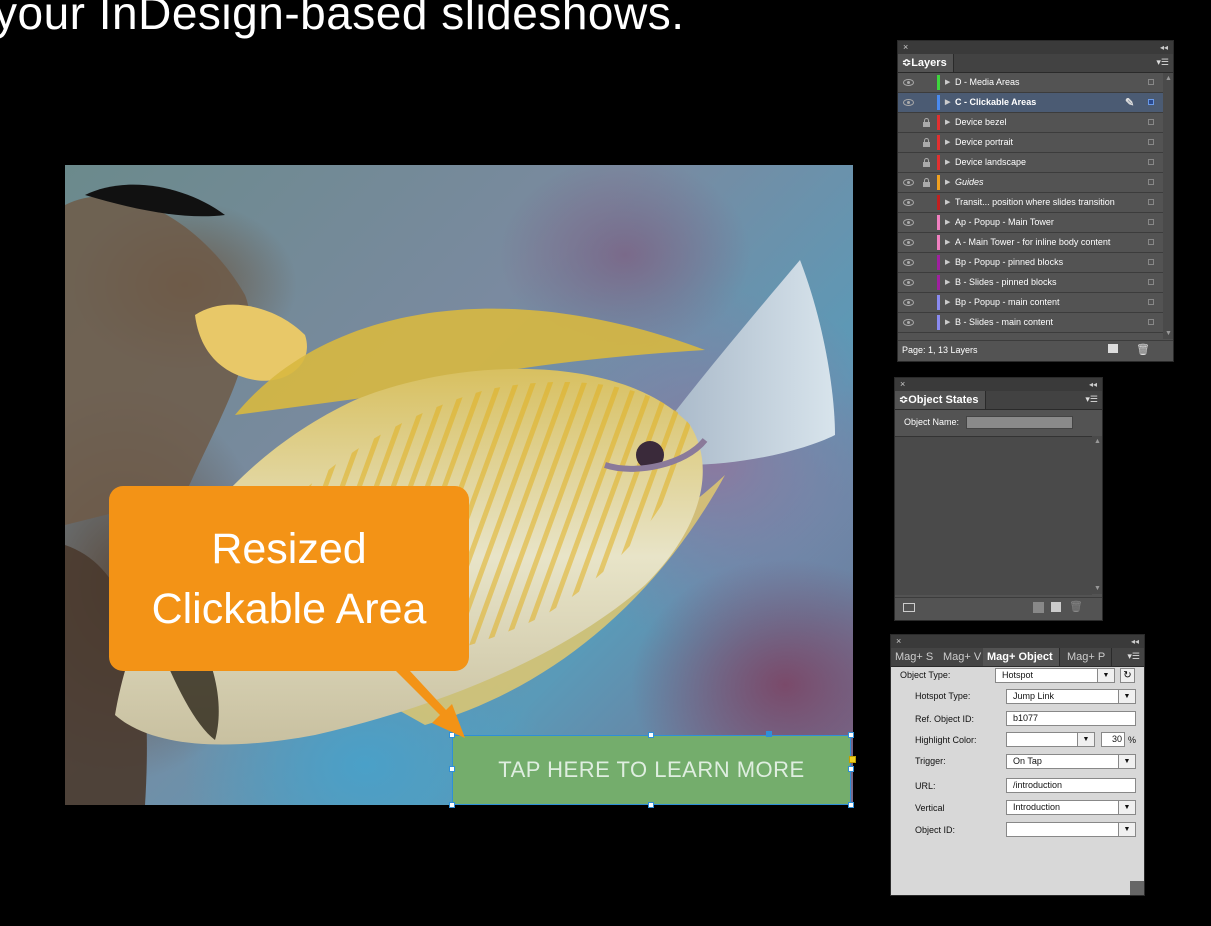  I want to click on chevron-down-icon: ▼, so click(1085, 739).